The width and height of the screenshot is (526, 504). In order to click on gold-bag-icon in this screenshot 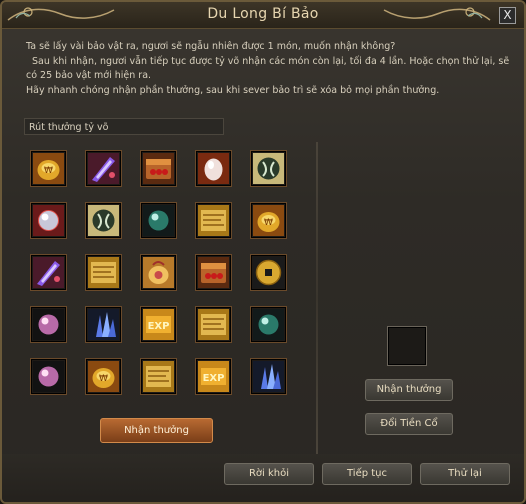, I will do `click(158, 272)`.